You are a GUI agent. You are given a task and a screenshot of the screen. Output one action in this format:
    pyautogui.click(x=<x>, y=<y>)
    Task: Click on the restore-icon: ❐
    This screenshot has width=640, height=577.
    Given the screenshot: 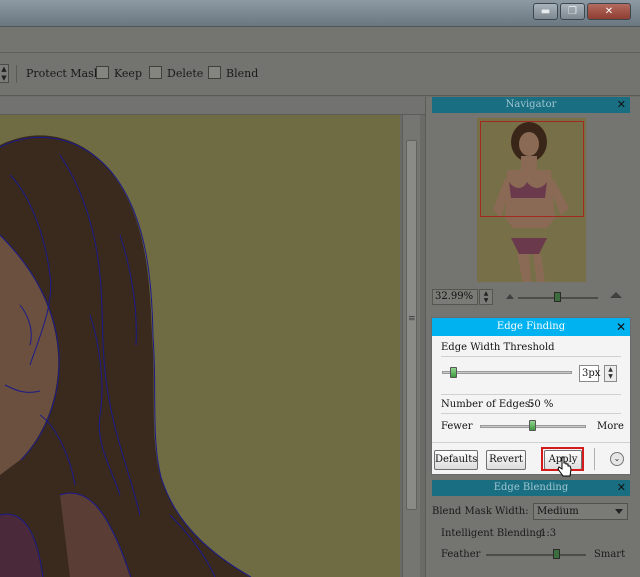 What is the action you would take?
    pyautogui.click(x=572, y=11)
    